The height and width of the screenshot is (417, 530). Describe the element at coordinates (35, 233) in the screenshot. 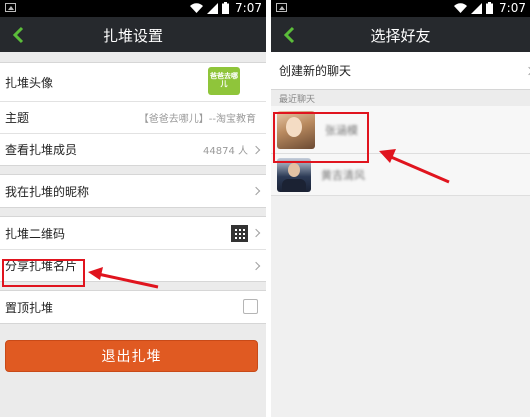

I see `row-label: 扎堆二维码` at that location.